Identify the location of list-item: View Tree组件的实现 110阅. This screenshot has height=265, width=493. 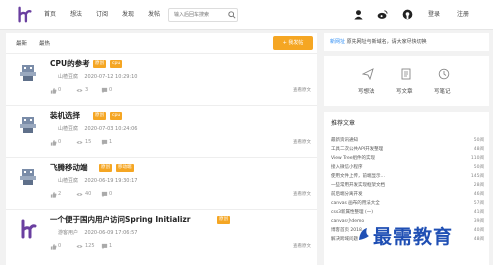
(407, 158).